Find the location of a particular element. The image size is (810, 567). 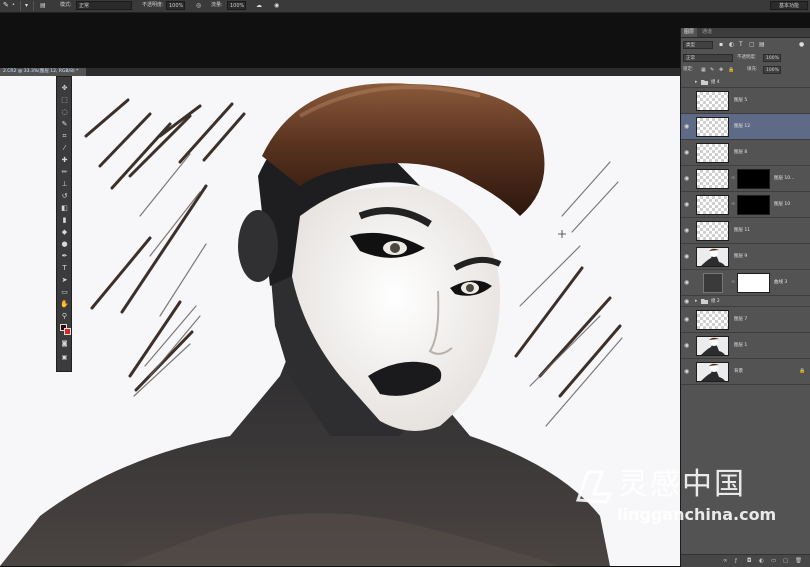

filter-shape-icon: ▢ is located at coordinates (752, 45).